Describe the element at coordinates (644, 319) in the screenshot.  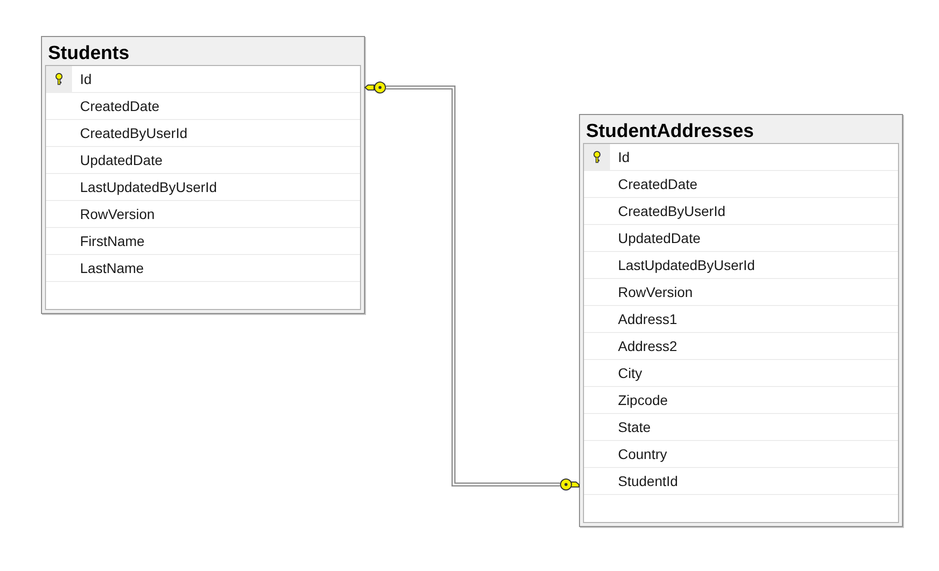
I see `column-name: Address1` at that location.